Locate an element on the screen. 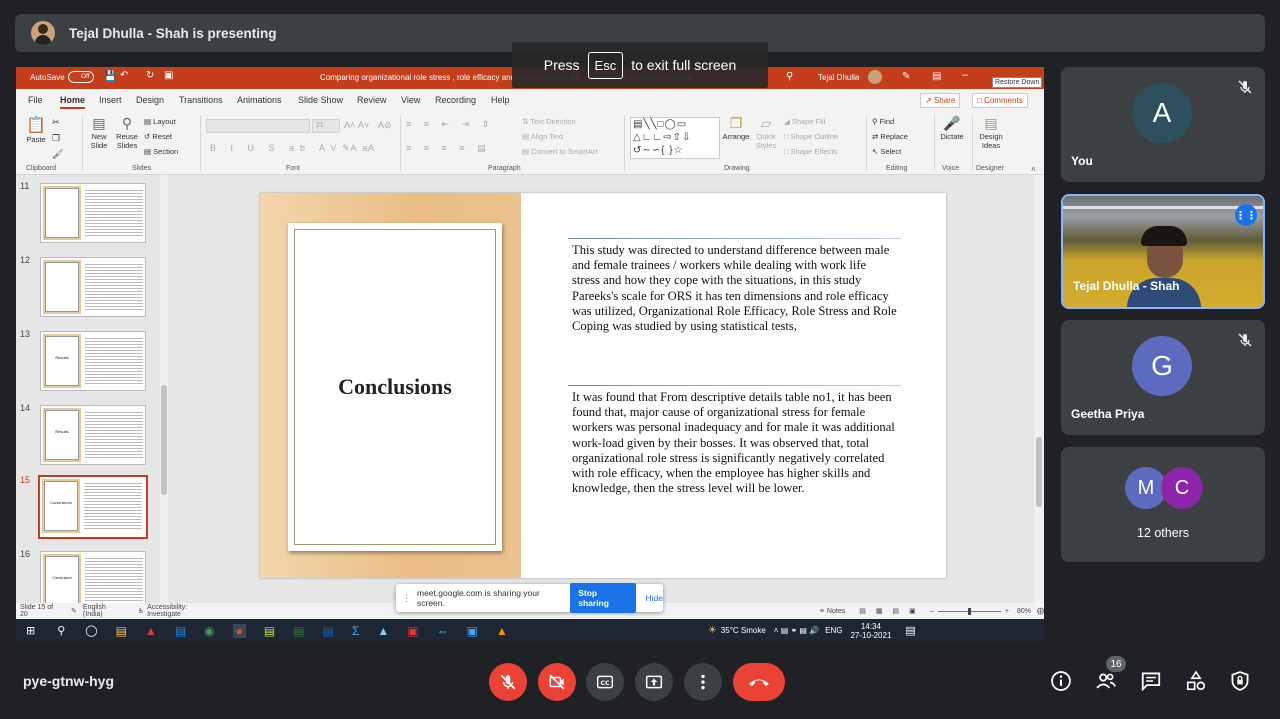  slide-sorter-icon: ▦ is located at coordinates (879, 611).